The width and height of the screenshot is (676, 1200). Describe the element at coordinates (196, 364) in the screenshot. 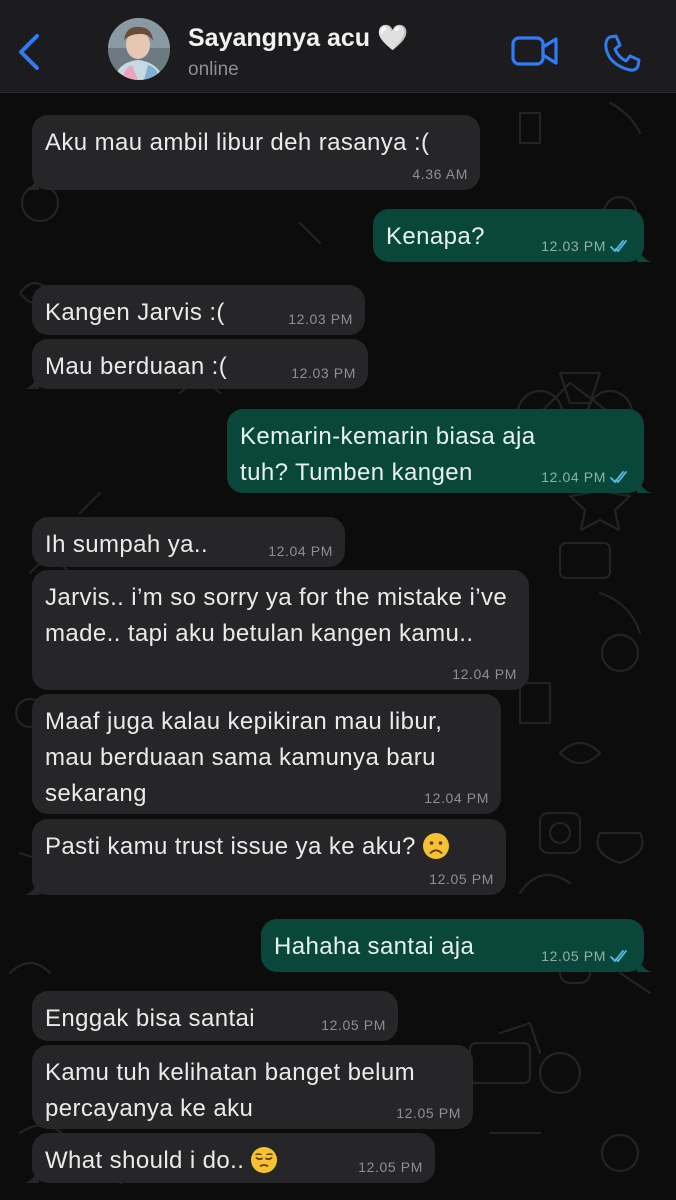

I see `incoming-message: Mau berduaan :( 12.03 PM` at that location.